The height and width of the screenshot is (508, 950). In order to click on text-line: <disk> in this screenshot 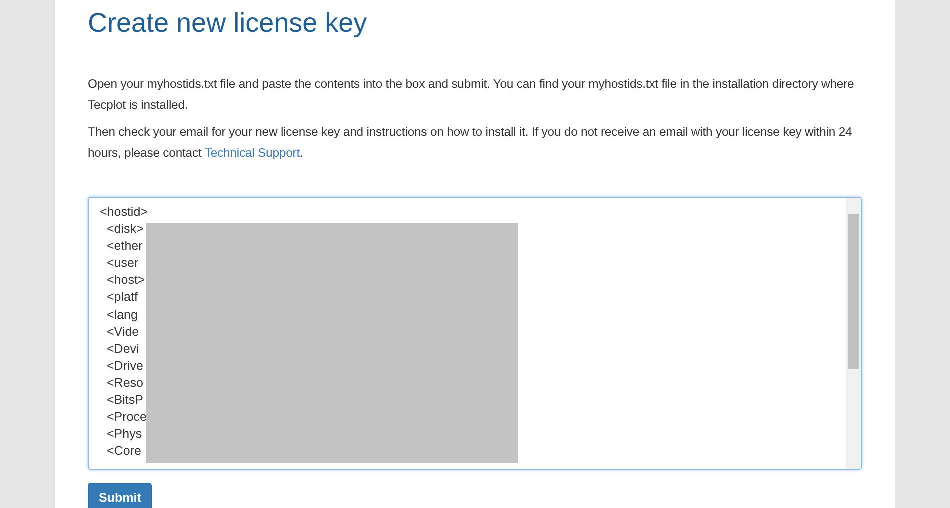, I will do `click(125, 229)`.